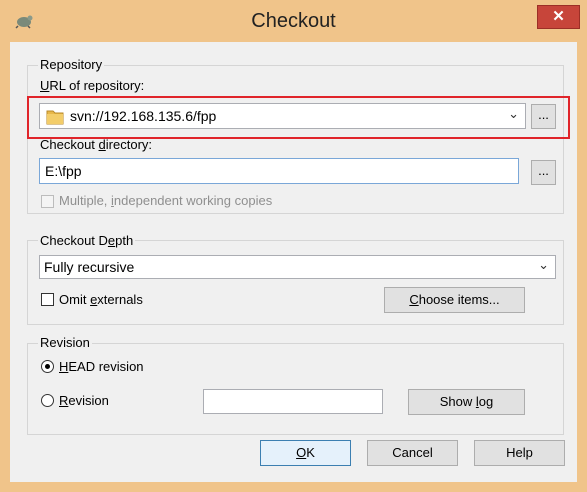  I want to click on radio-selected-dot, so click(47, 366).